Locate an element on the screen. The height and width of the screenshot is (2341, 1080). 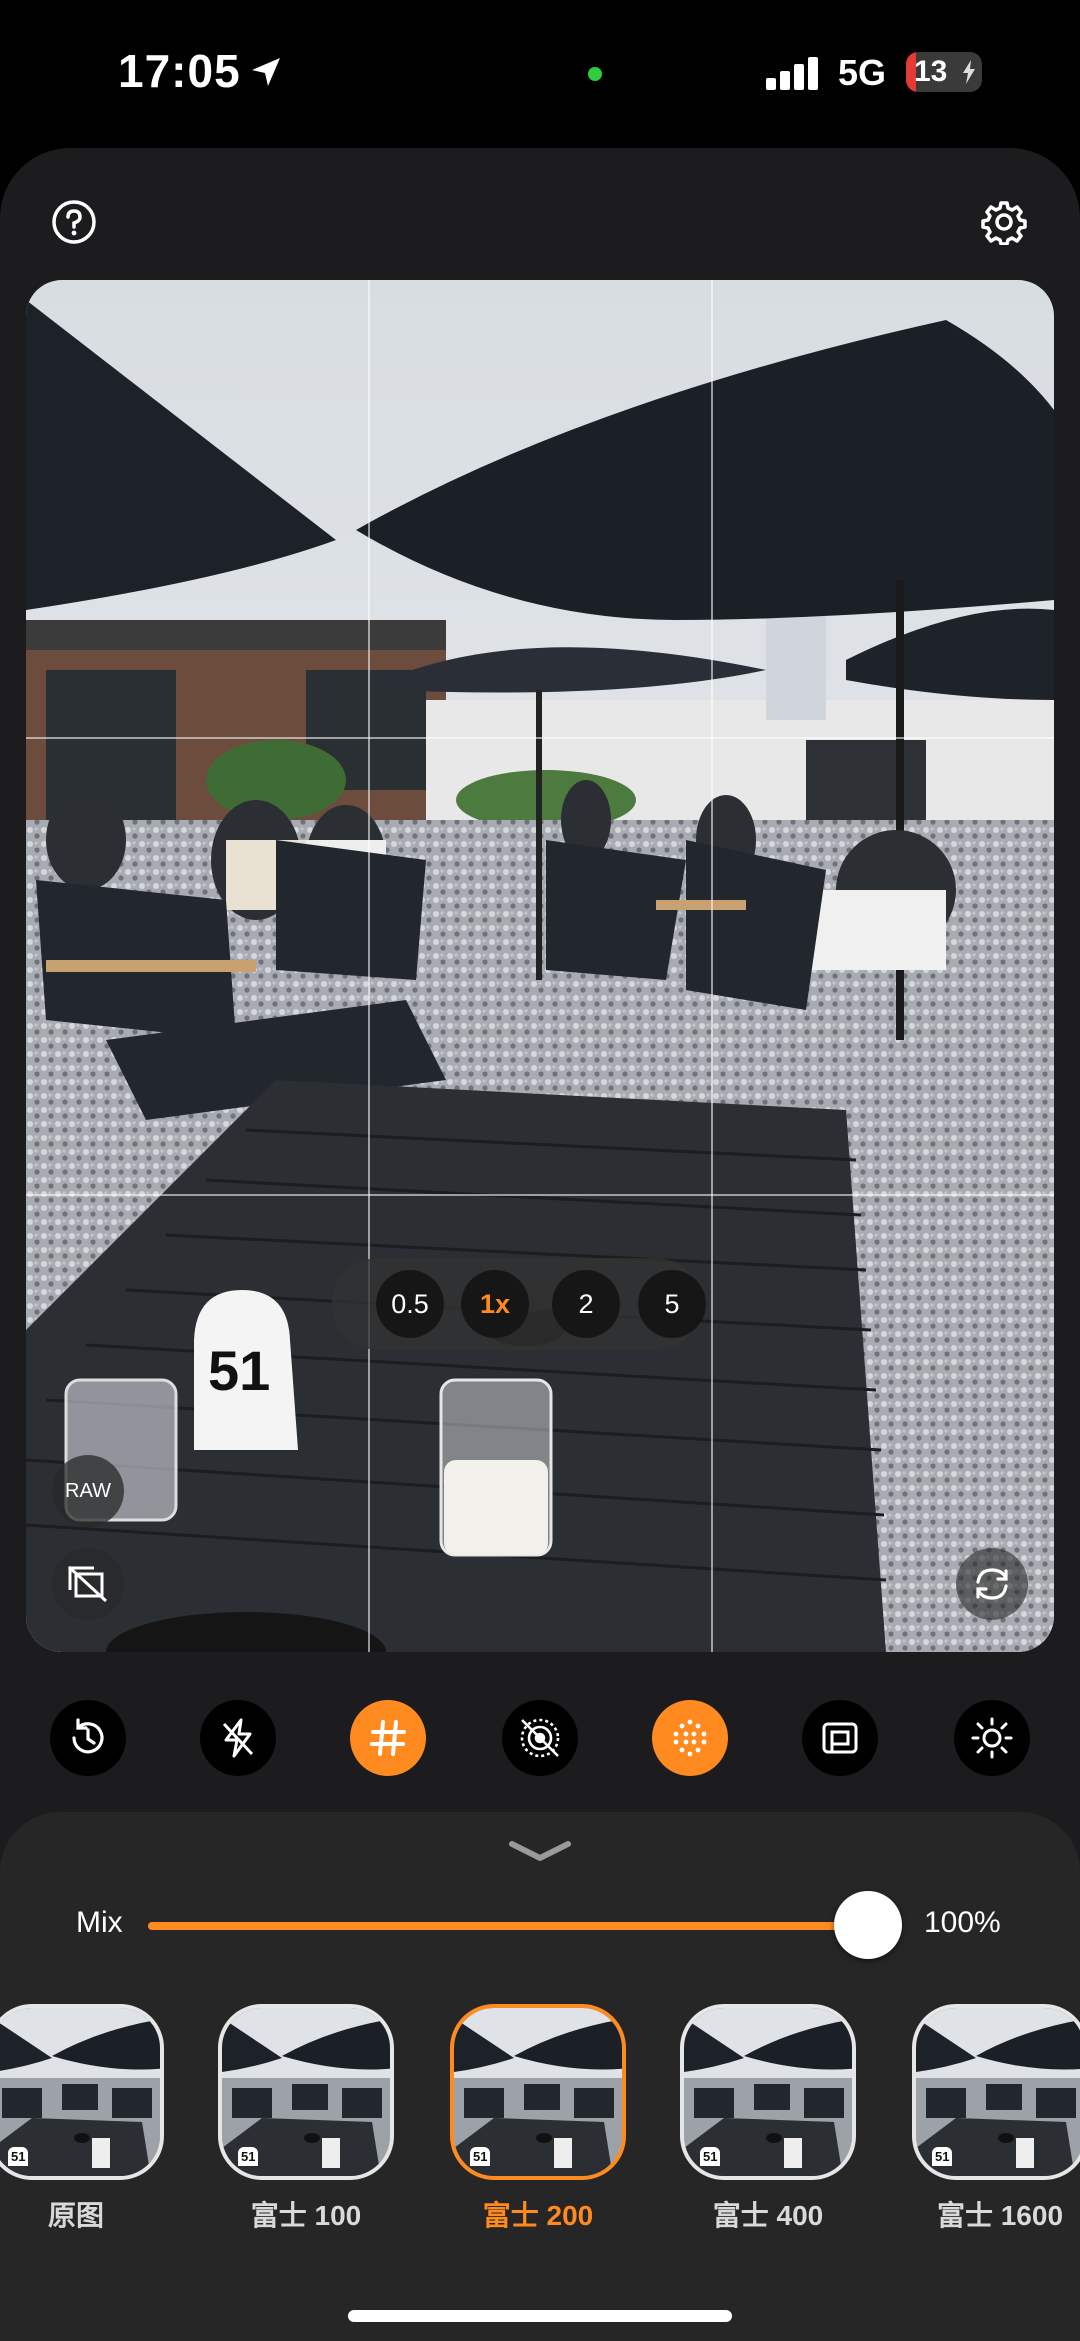
exposure-button is located at coordinates (992, 1738).